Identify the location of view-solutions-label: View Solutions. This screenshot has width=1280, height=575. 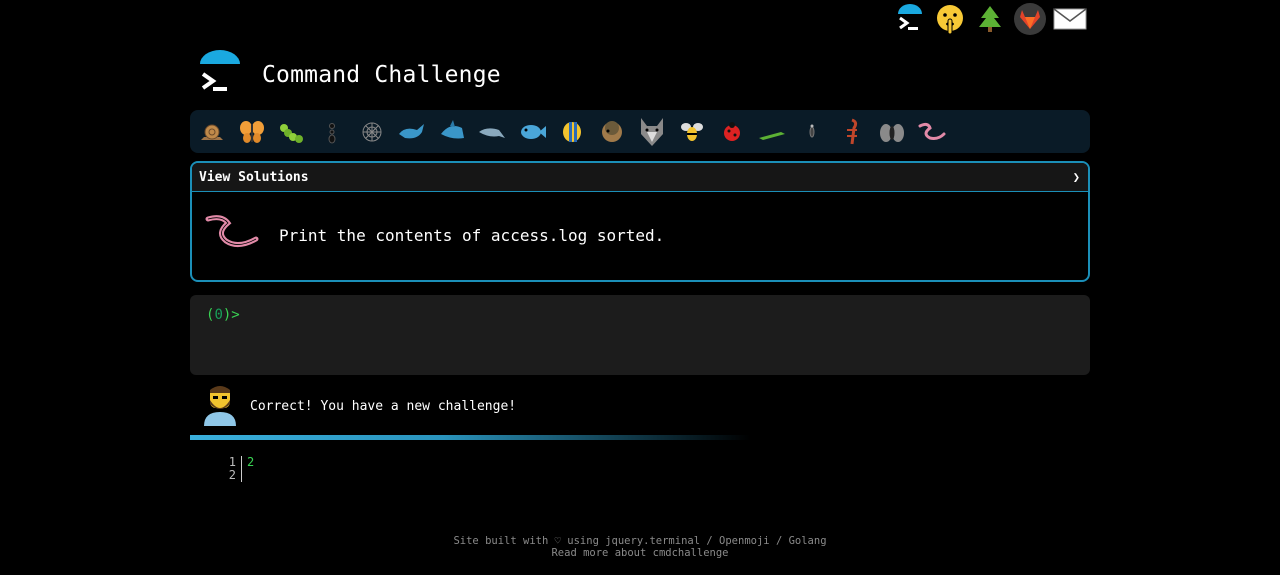
(254, 177).